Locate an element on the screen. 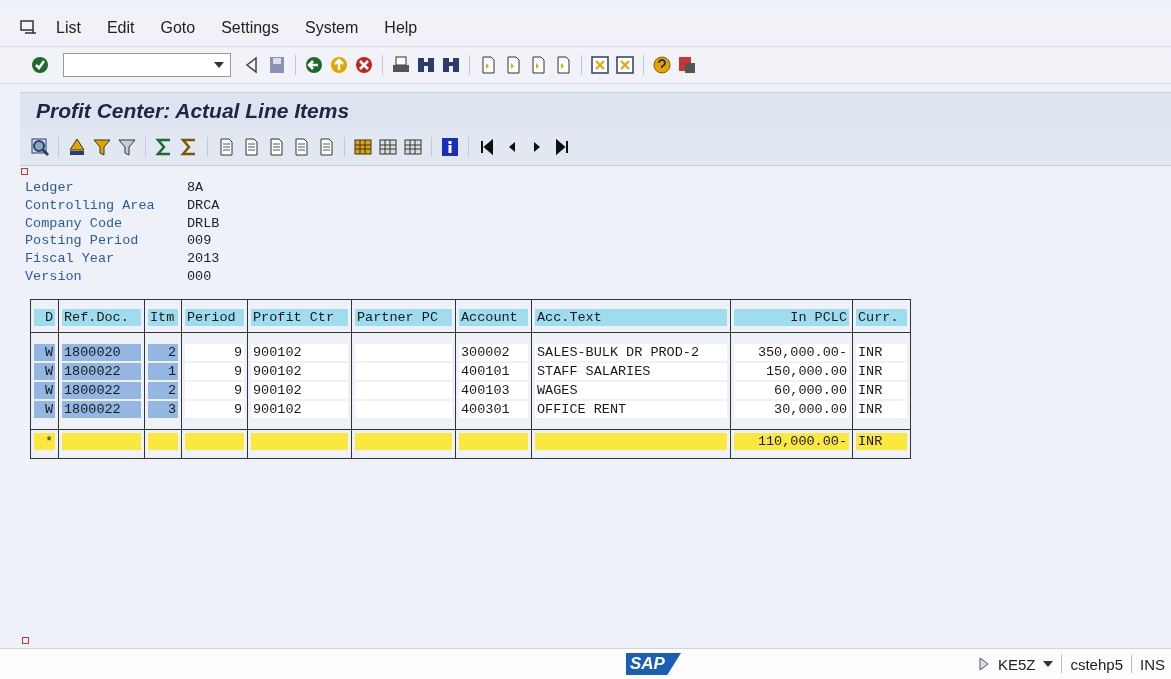 The width and height of the screenshot is (1171, 679). insert-mode: INS is located at coordinates (1152, 664).